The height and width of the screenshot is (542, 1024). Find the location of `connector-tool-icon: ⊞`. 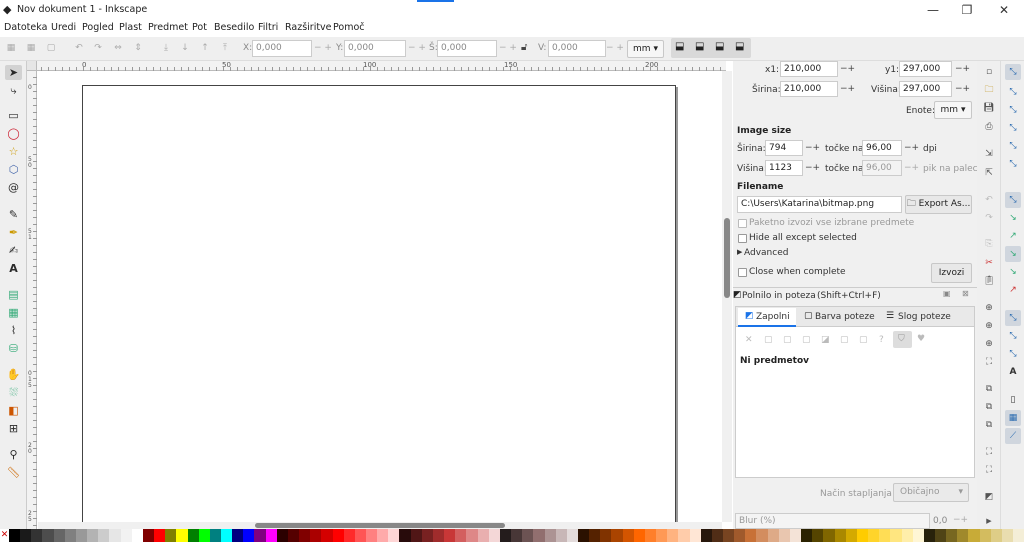

connector-tool-icon: ⊞ is located at coordinates (13, 428).